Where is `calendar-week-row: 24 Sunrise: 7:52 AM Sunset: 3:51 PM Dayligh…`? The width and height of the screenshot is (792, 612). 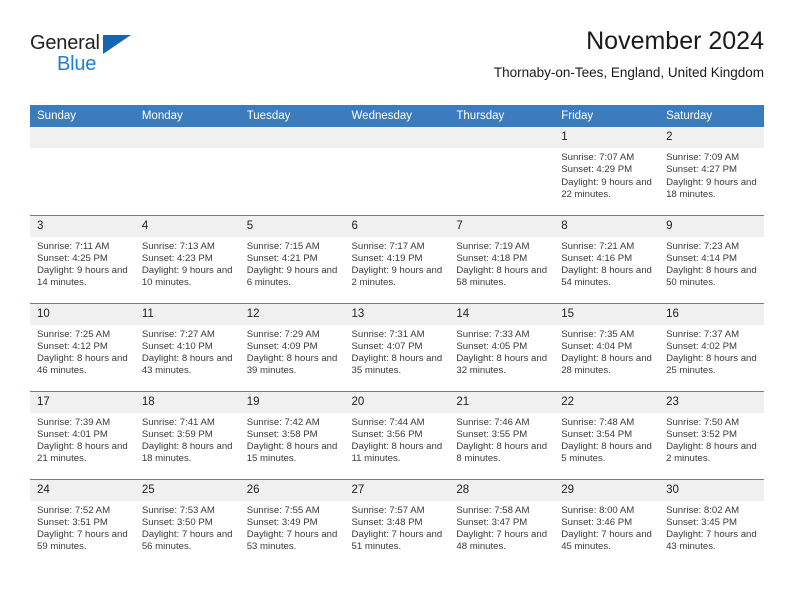
calendar-week-row: 24 Sunrise: 7:52 AM Sunset: 3:51 PM Dayligh… is located at coordinates (397, 522).